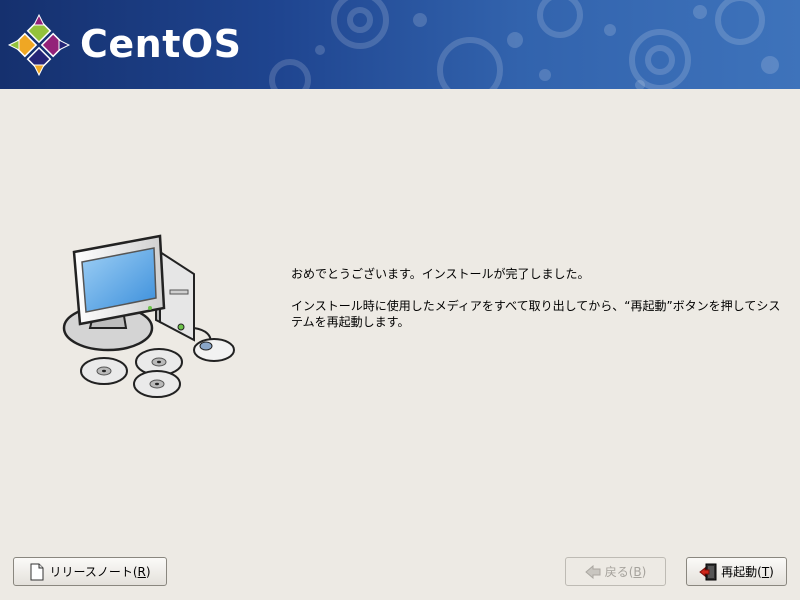 The width and height of the screenshot is (800, 600). I want to click on message-line-1: おめでとうございます。インストールが完了しました。, so click(440, 274).